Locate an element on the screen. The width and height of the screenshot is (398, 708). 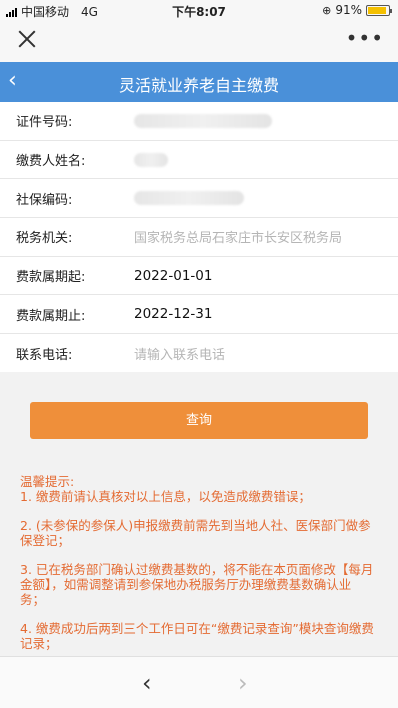
tax-authority-row: 税务机关: 国家税务总局石家庄市长安区税务局 is located at coordinates (199, 237).